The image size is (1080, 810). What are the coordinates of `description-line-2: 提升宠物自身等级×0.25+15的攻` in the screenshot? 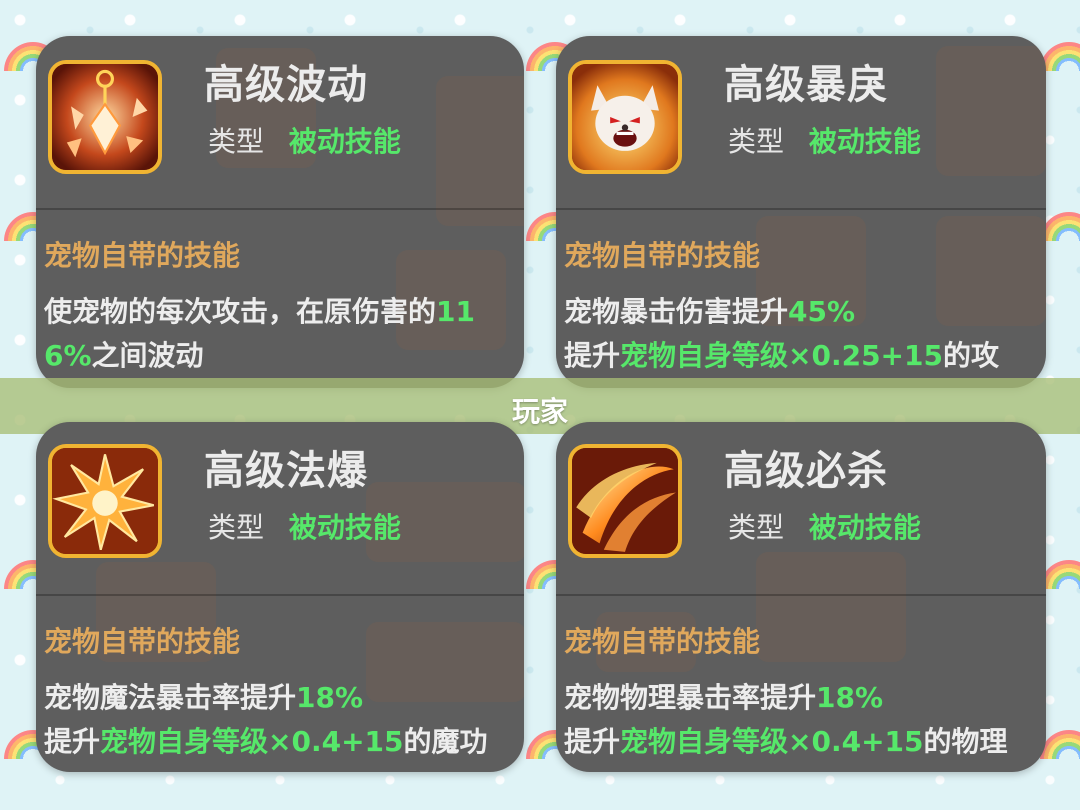 It's located at (781, 354).